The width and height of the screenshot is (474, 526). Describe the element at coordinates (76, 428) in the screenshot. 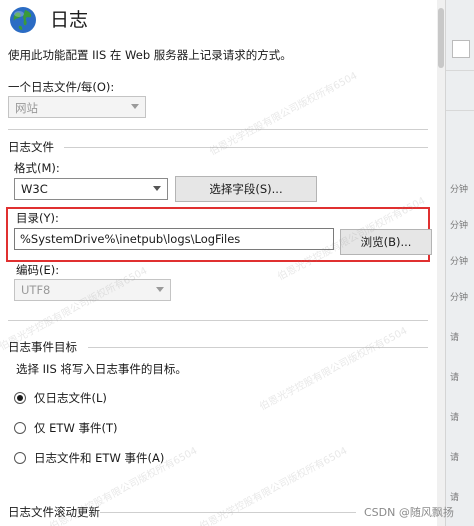

I see `radio-label: 仅 ETW 事件(T)` at that location.